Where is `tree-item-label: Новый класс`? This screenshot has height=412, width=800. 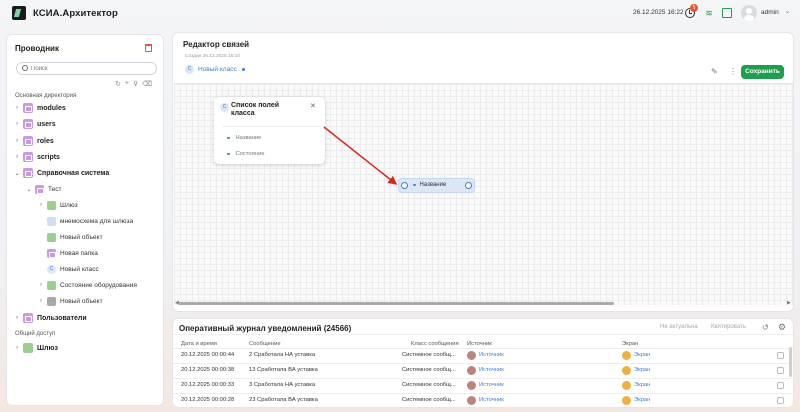 tree-item-label: Новый класс is located at coordinates (79, 269).